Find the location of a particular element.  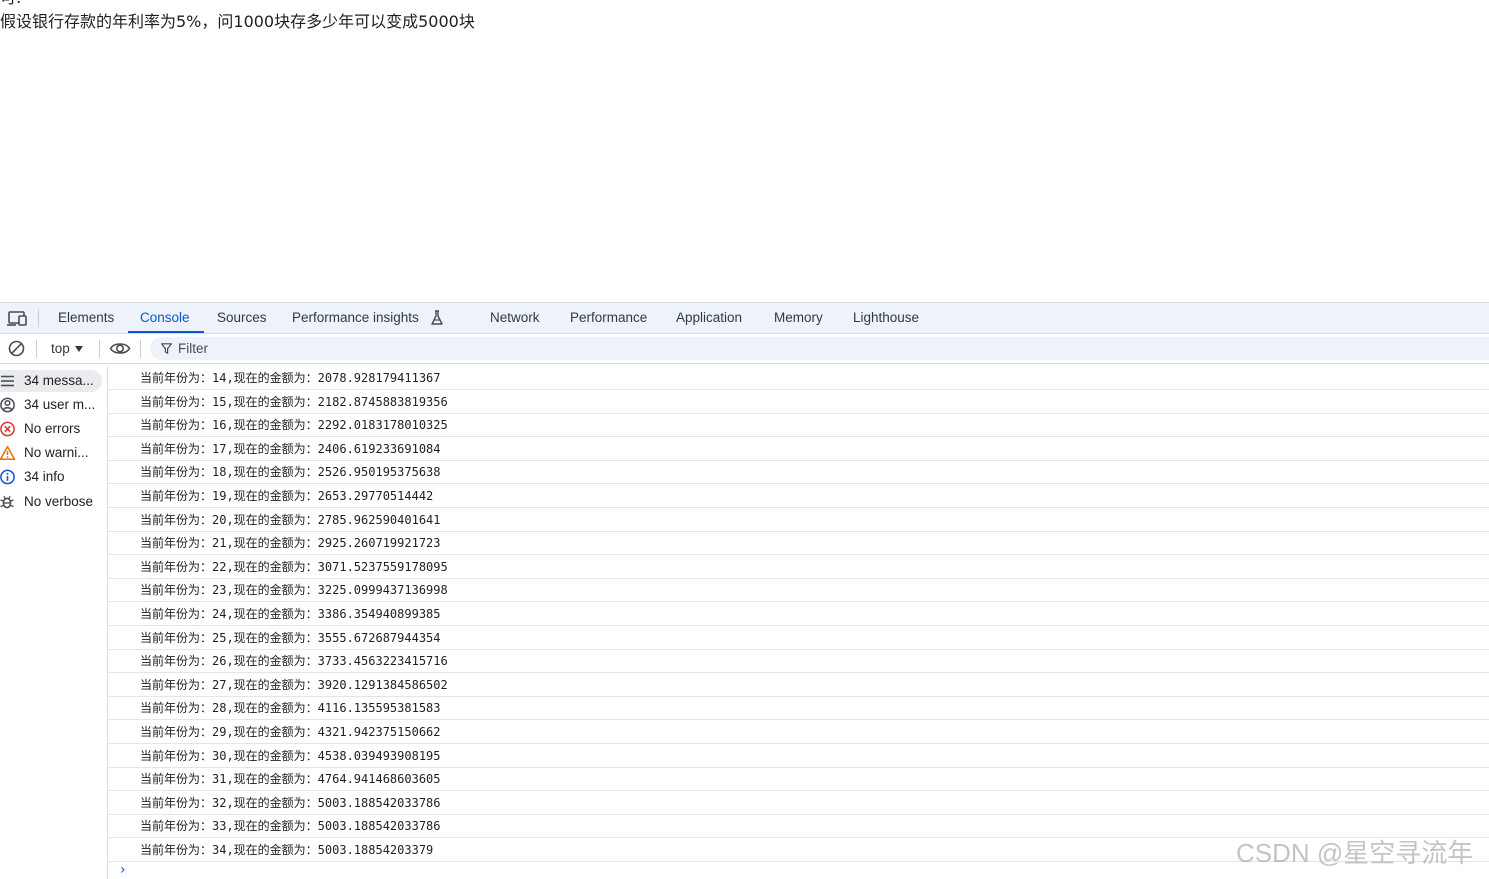

log-message: 当前年份为：27,现在的金额为：3920.1291384586502 is located at coordinates (294, 684).